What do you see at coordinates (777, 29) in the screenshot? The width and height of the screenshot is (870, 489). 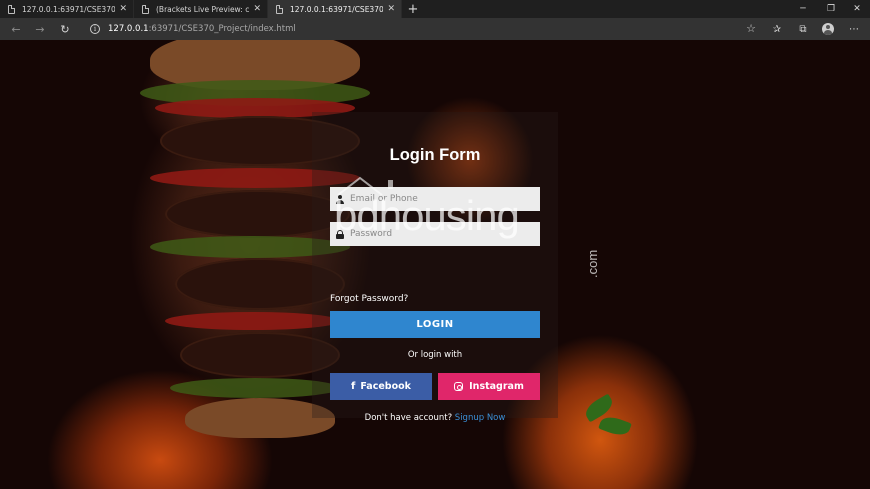 I see `favorites-icon: ✰` at bounding box center [777, 29].